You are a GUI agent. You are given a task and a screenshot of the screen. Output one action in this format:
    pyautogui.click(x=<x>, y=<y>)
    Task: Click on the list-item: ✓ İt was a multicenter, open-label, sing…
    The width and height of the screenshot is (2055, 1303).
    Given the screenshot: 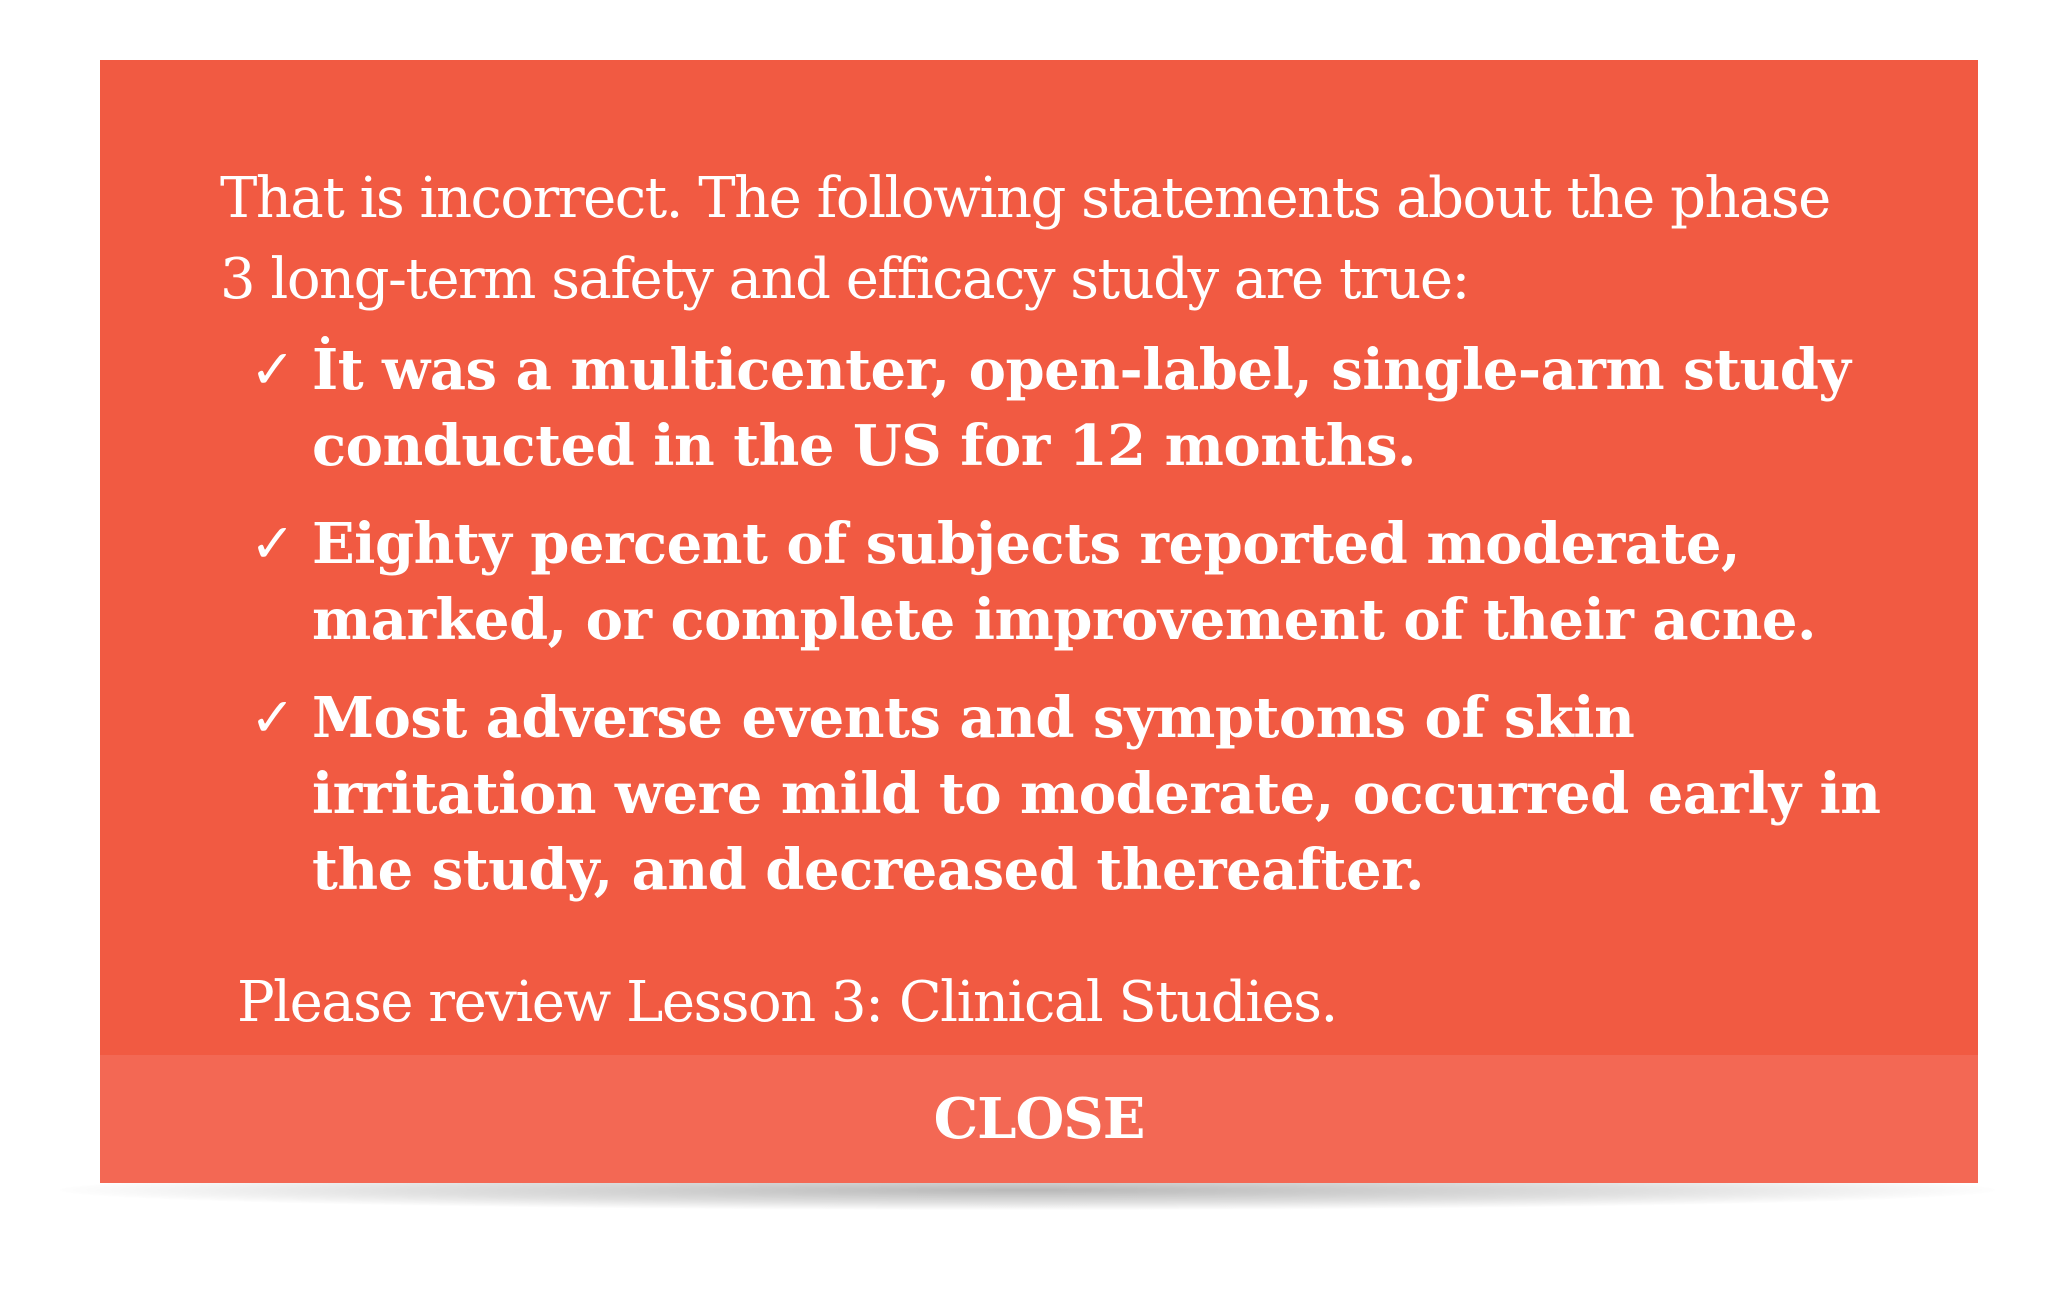 What is the action you would take?
    pyautogui.click(x=1080, y=408)
    